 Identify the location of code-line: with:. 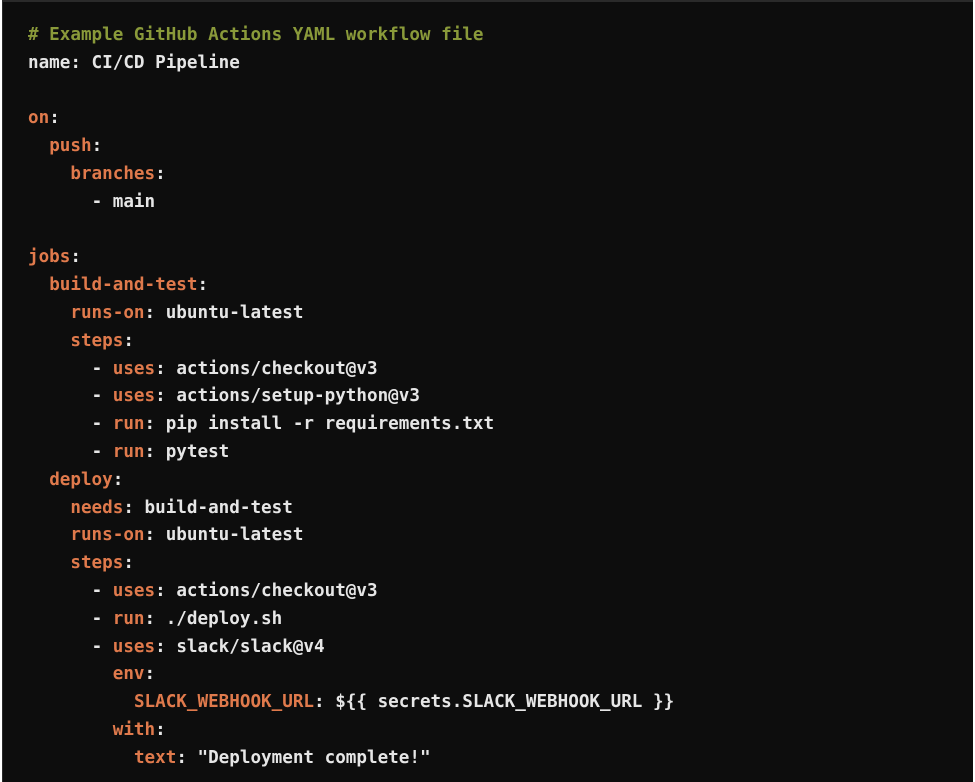
(351, 731).